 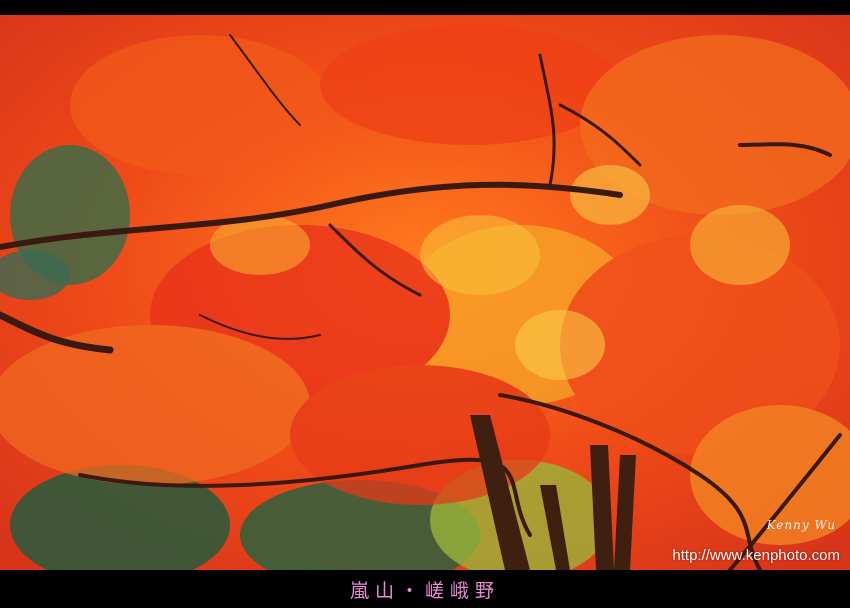 I want to click on photographer-signature: Kenny Wu, so click(x=801, y=525).